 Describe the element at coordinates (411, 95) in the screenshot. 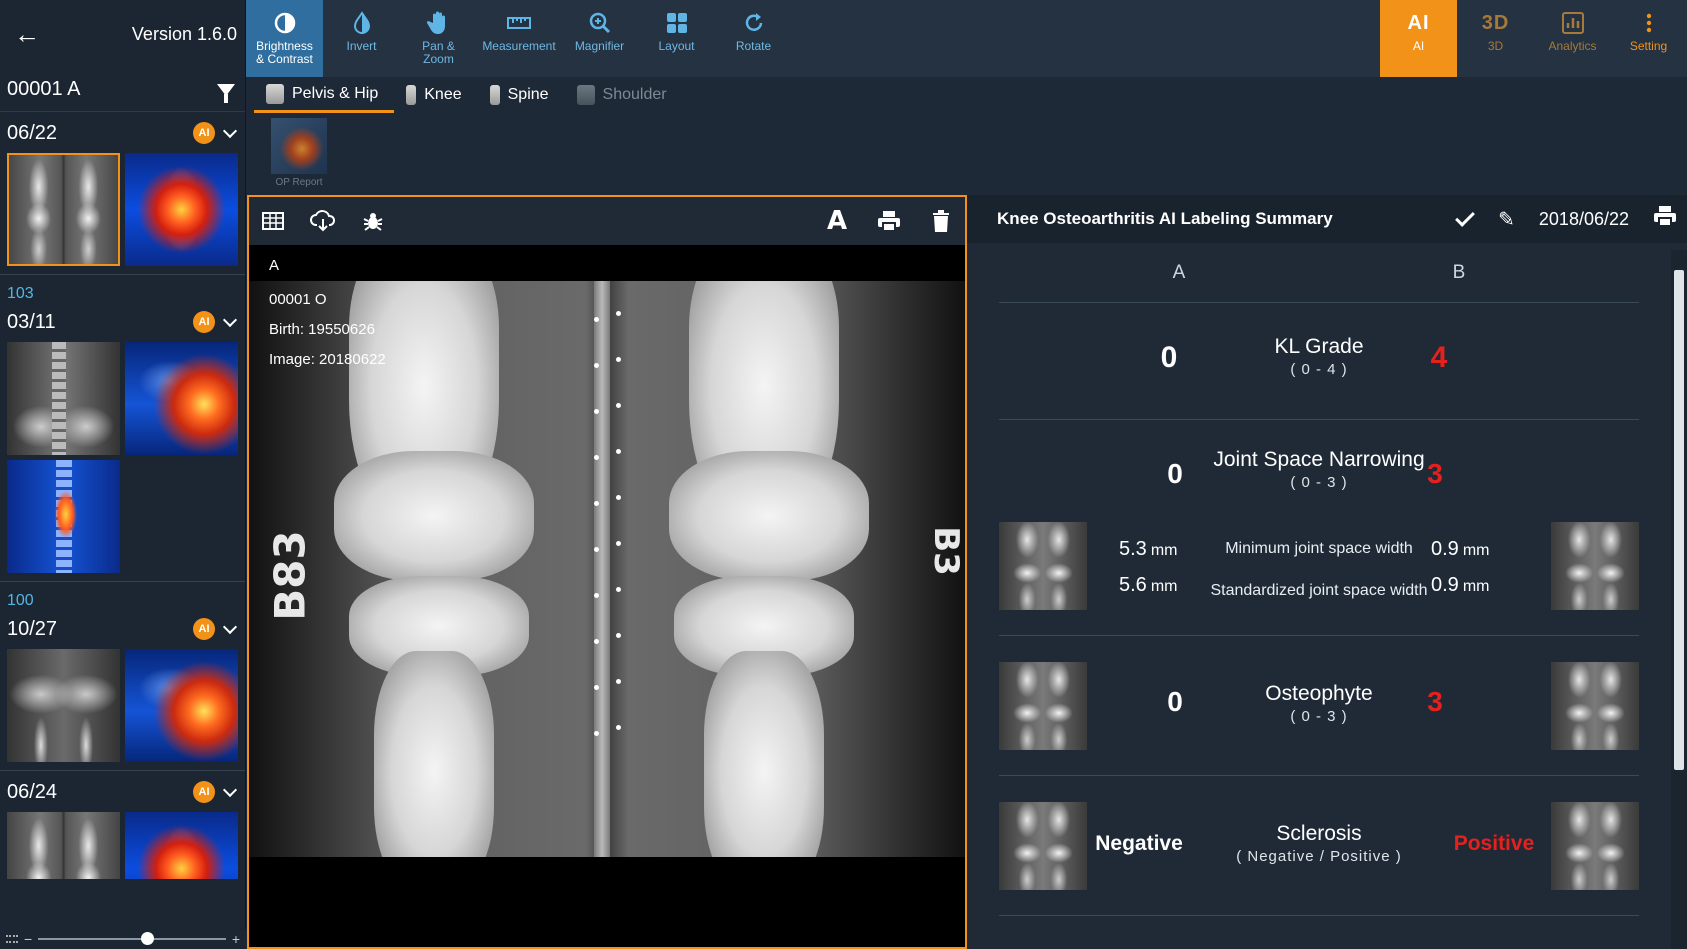

I see `knee-icon` at that location.